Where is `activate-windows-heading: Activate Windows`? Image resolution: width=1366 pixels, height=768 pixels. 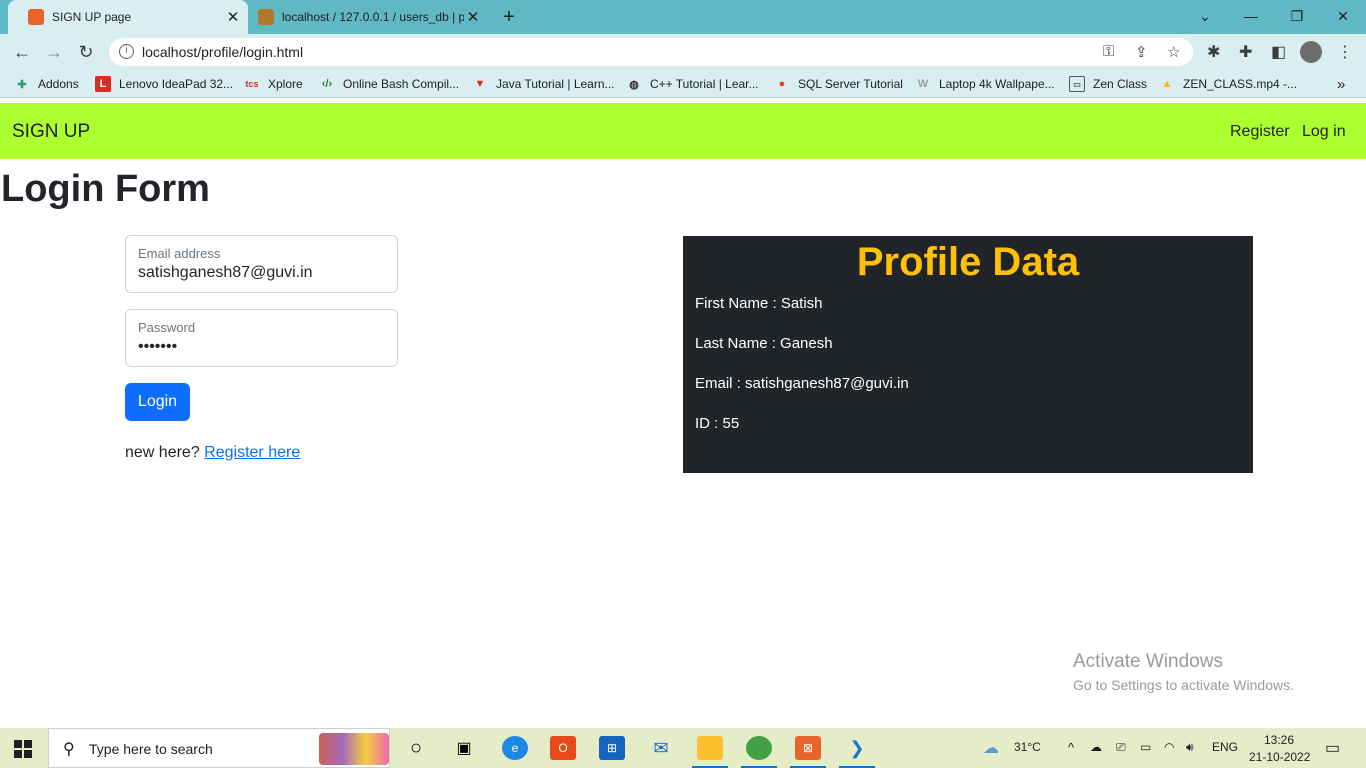
activate-windows-heading: Activate Windows is located at coordinates (1148, 661).